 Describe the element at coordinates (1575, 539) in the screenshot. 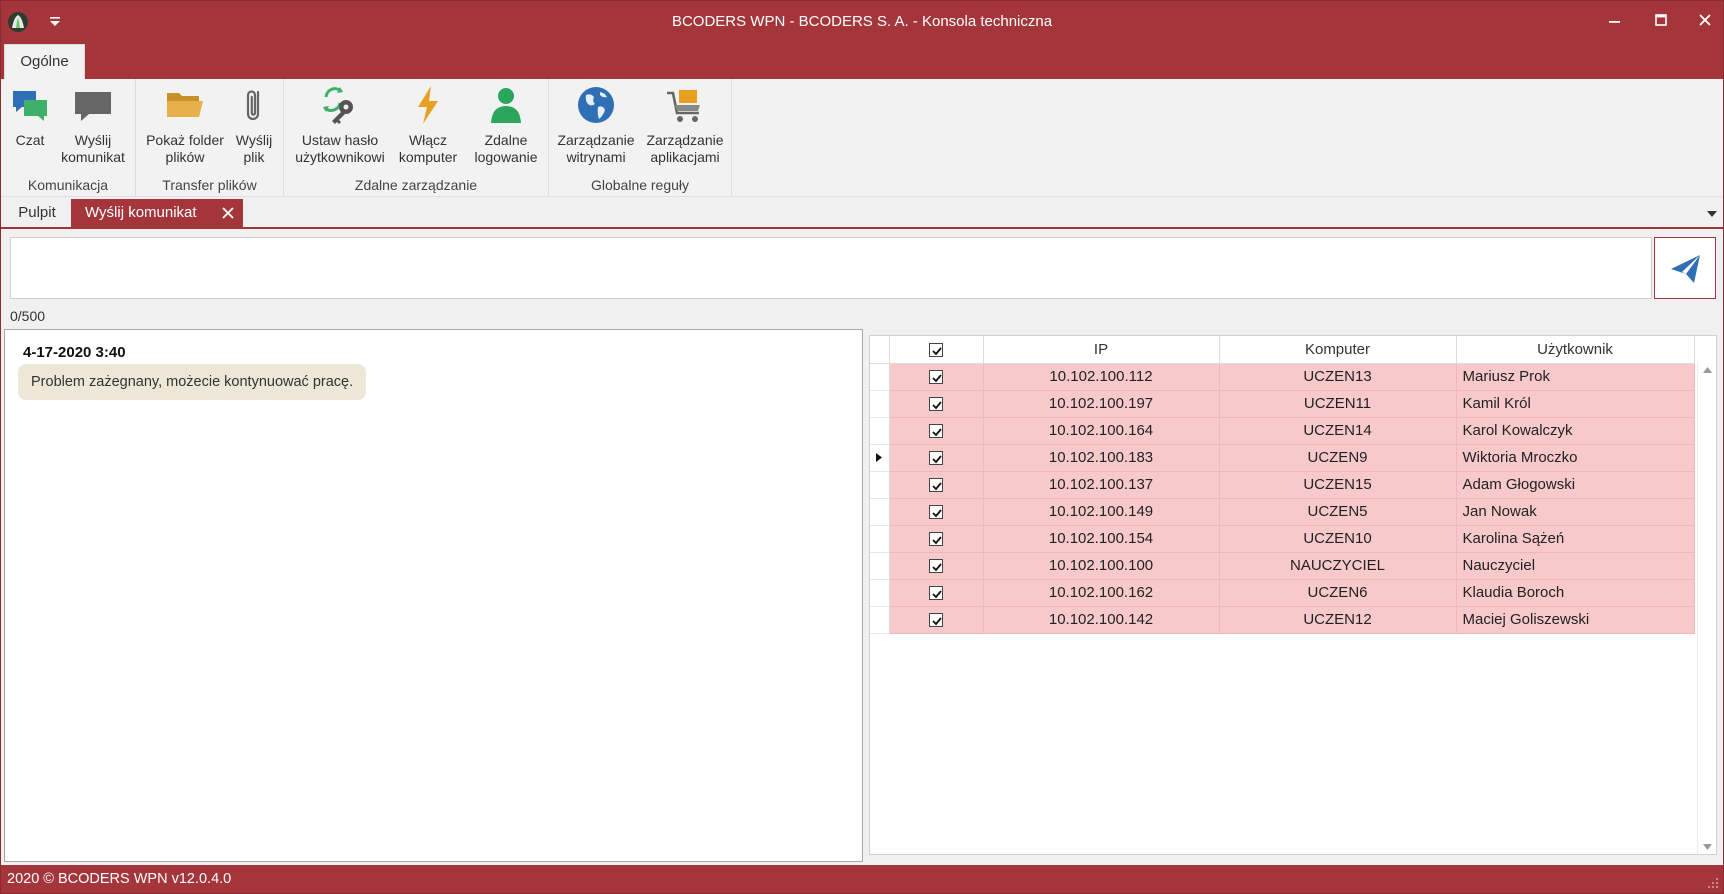

I see `user-cell: Karolina Sążeń` at that location.